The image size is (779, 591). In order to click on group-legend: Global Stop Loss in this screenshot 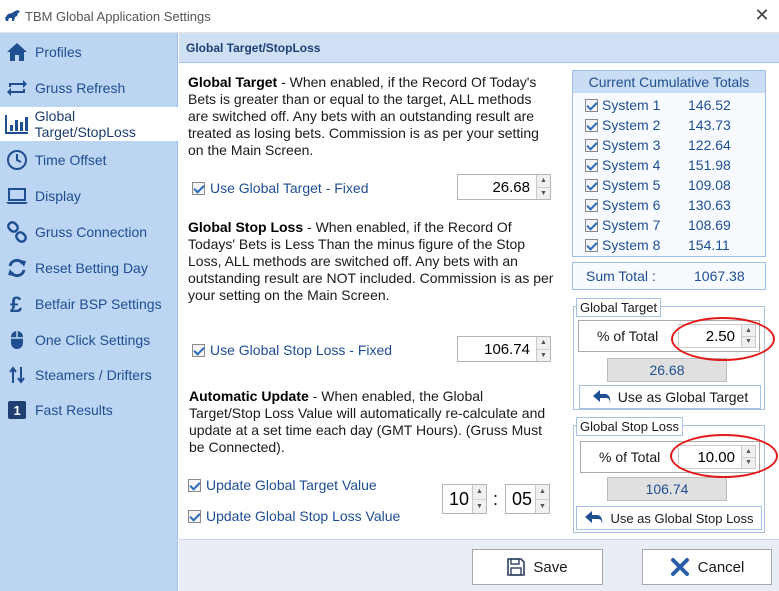, I will do `click(630, 426)`.